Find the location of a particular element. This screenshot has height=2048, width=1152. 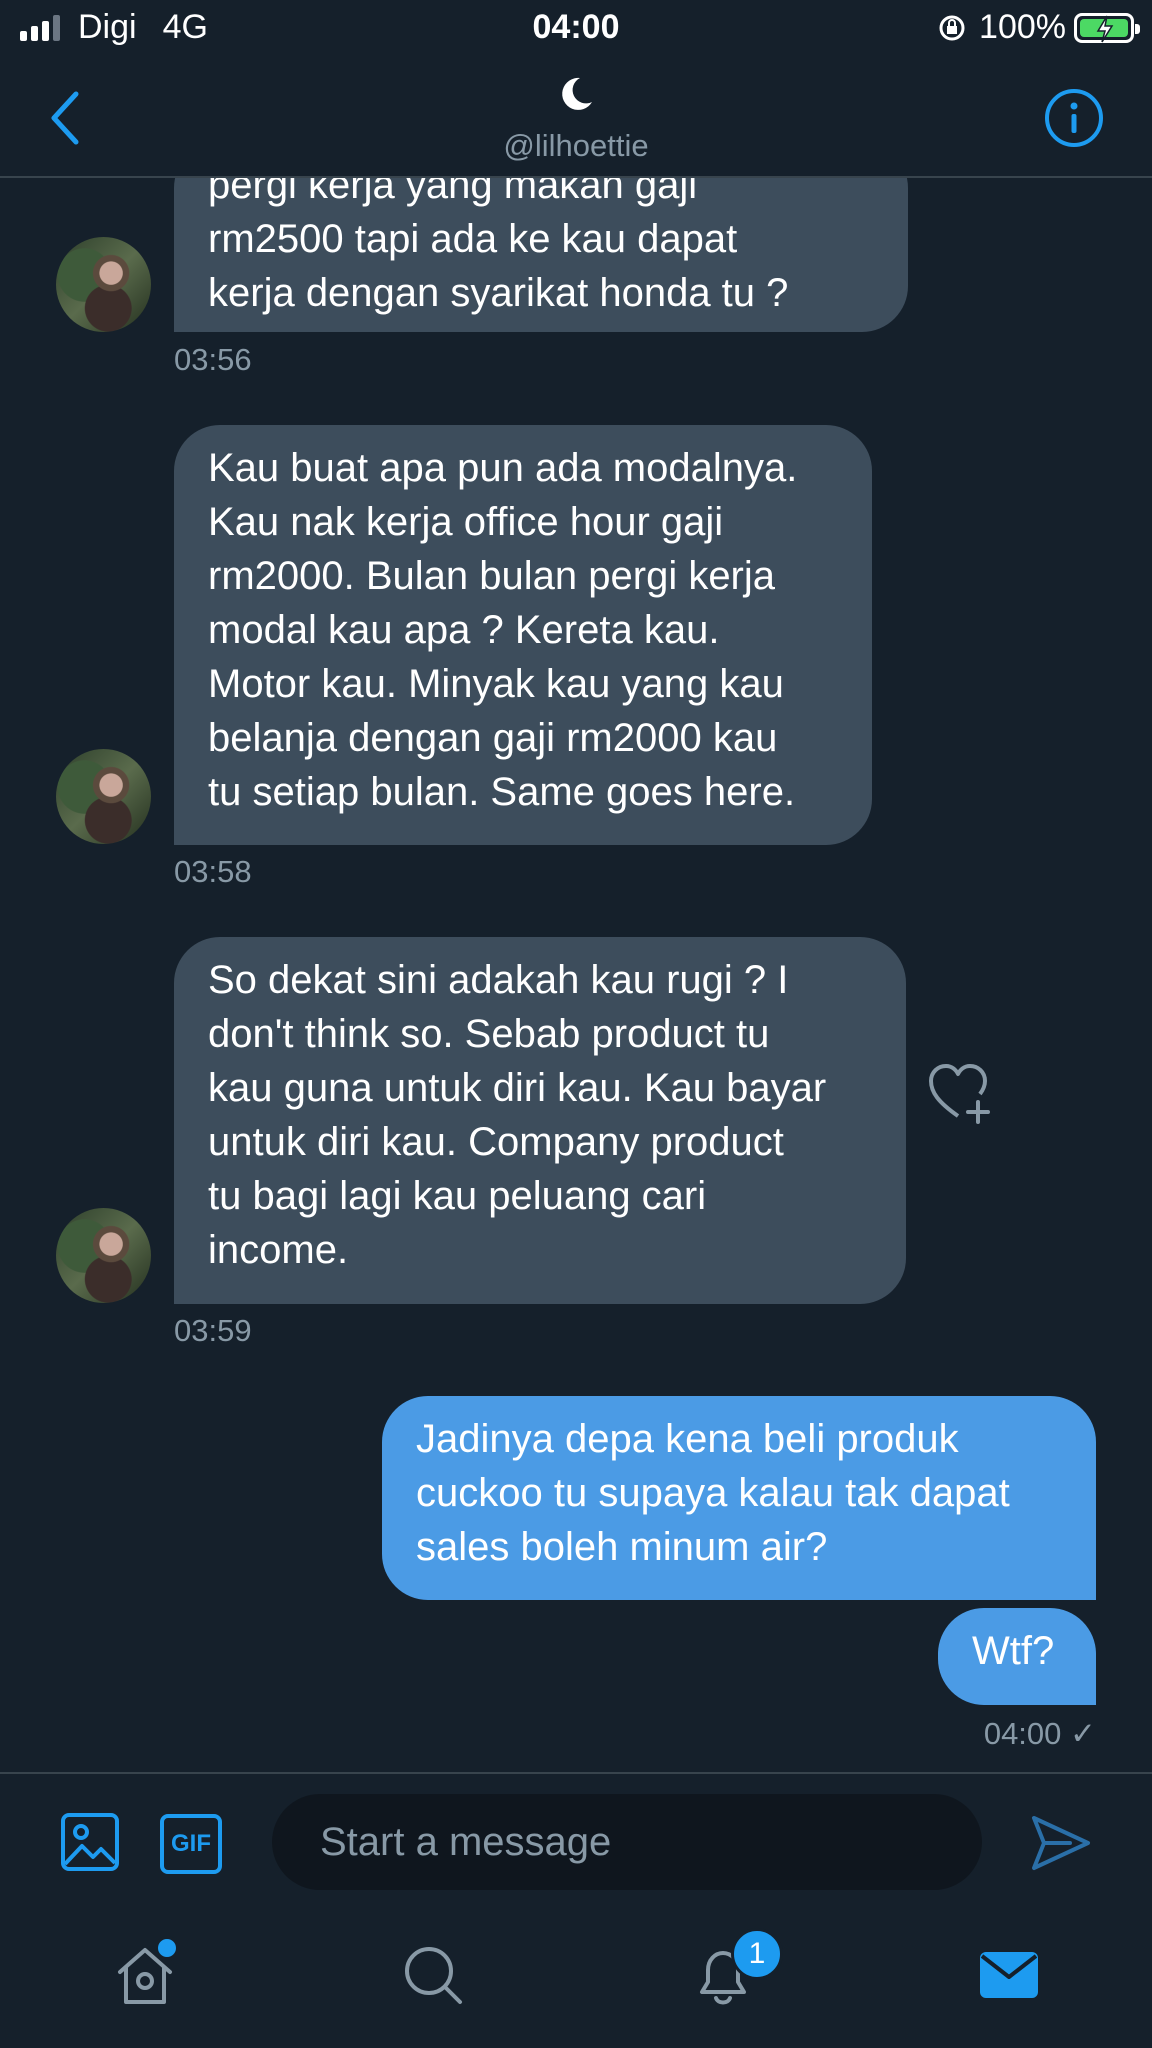

conversation-header: @lilhoettie is located at coordinates (576, 118).